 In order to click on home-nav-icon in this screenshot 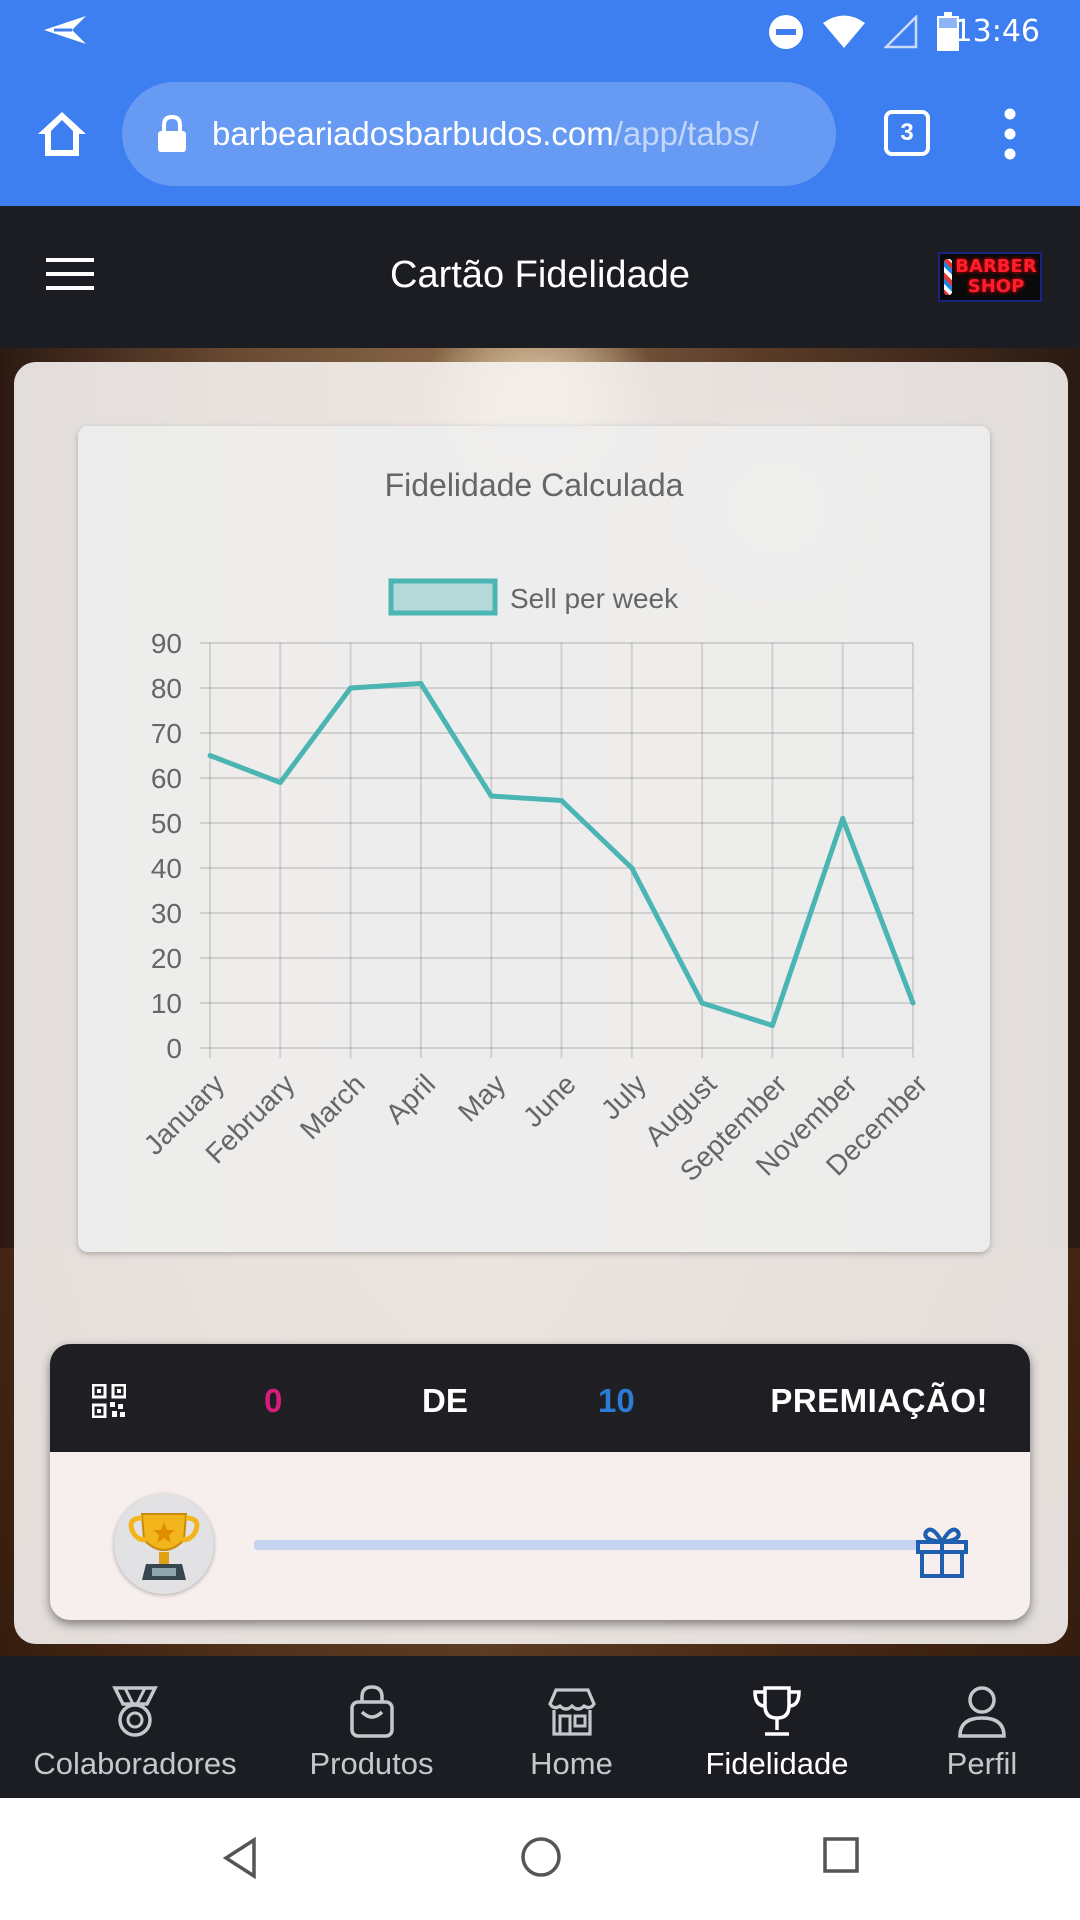, I will do `click(541, 1857)`.